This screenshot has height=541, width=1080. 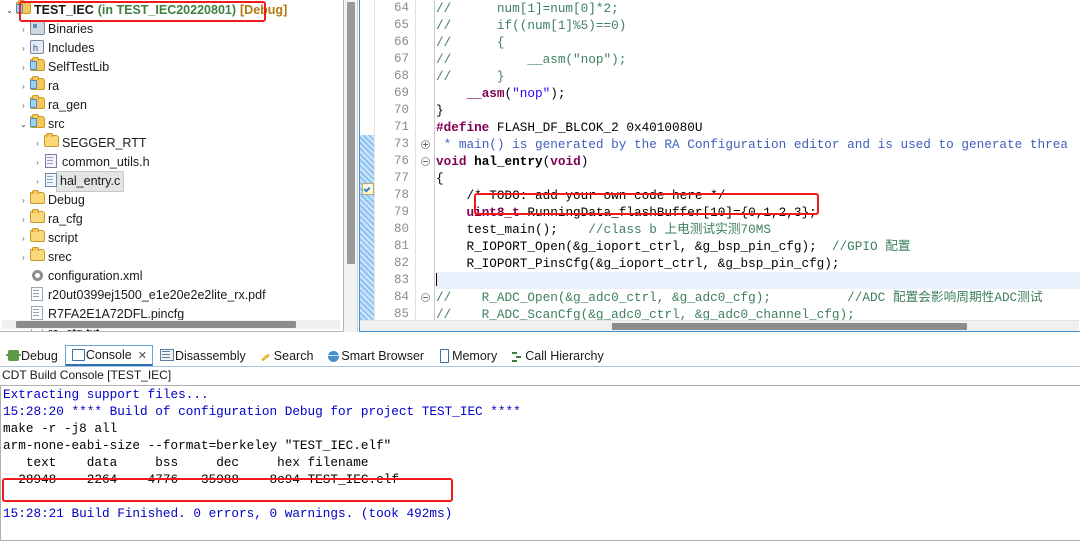 I want to click on code-line: // num[1]=num[0]*2;, so click(x=758, y=8).